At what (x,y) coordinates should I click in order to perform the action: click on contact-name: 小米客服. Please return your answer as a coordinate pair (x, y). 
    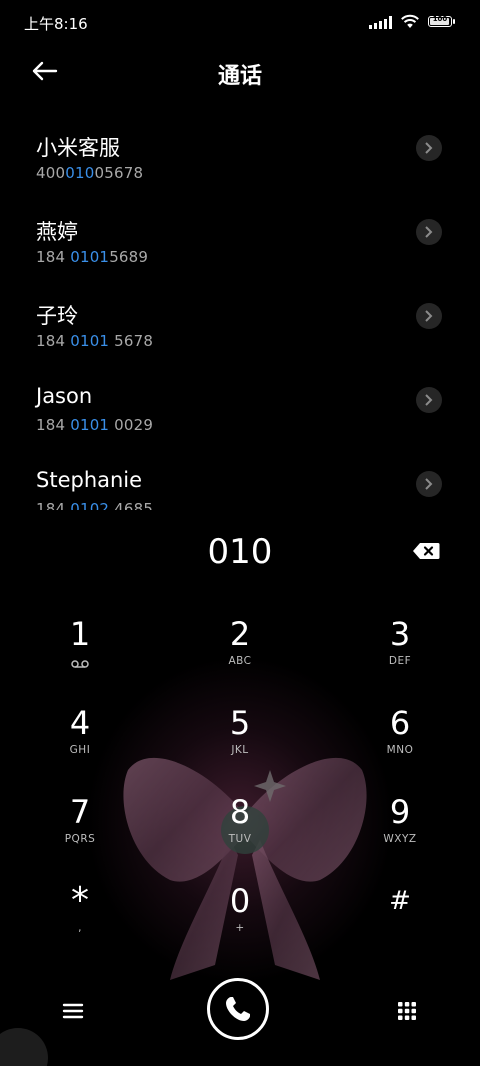
    Looking at the image, I should click on (78, 148).